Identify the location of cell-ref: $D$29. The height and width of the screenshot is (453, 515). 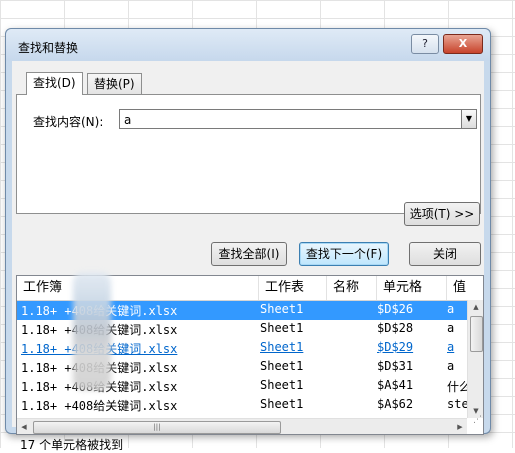
(395, 347).